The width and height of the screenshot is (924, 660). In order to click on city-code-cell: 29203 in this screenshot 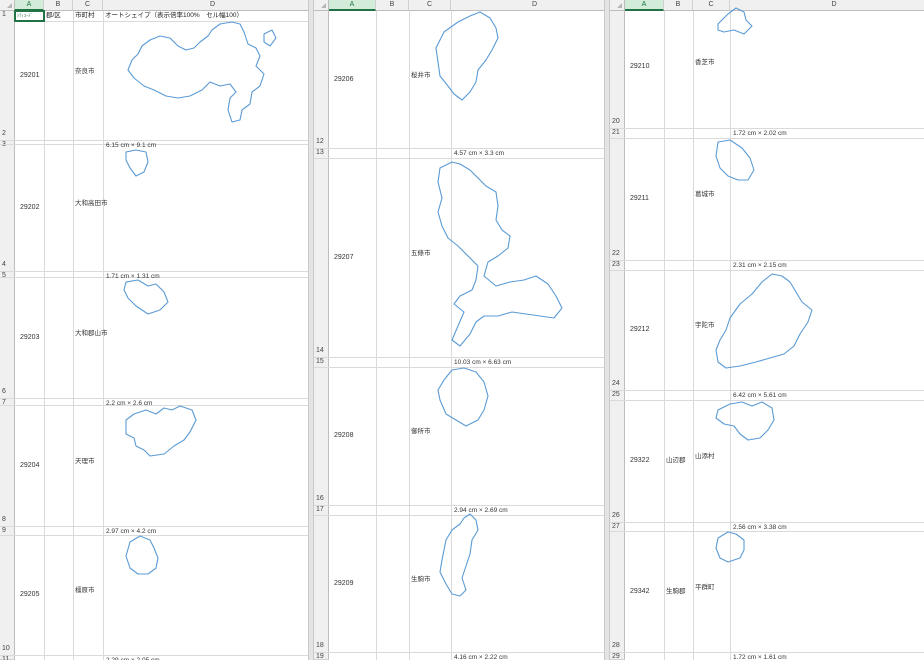, I will do `click(29, 338)`.